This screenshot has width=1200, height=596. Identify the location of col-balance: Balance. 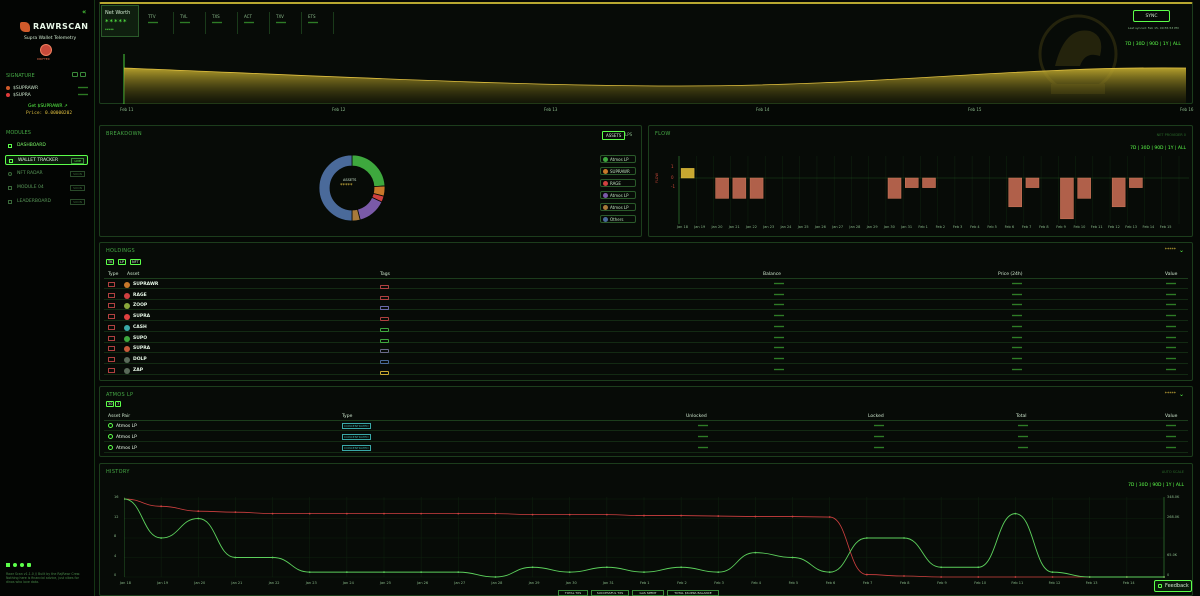
(772, 274).